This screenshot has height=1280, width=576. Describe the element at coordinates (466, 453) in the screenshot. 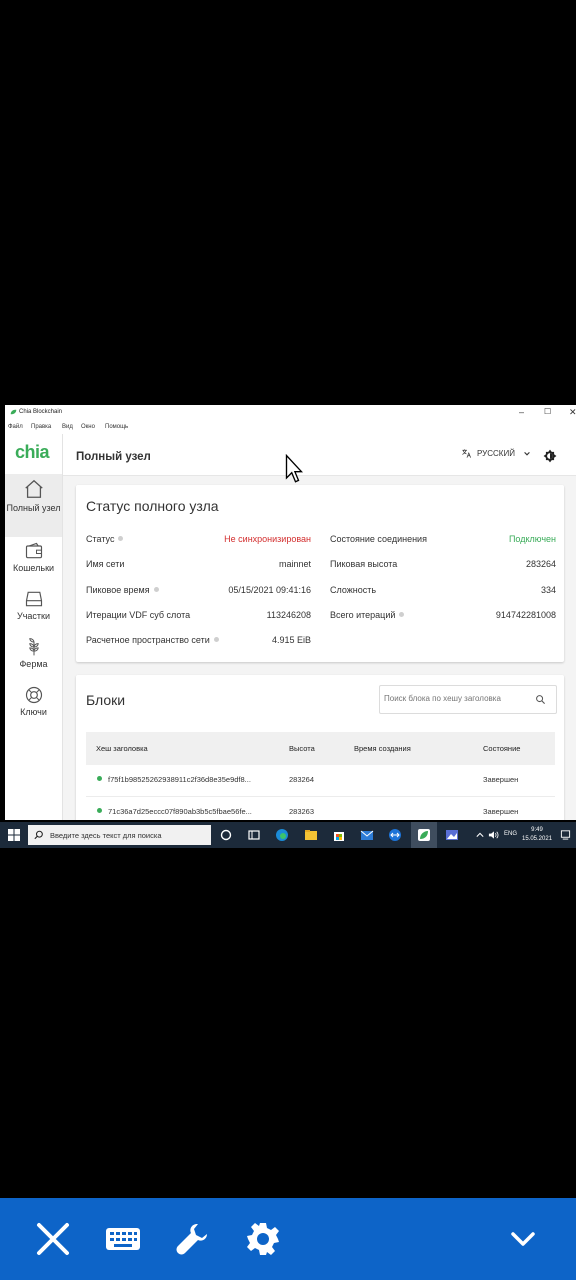

I see `translate-icon` at that location.